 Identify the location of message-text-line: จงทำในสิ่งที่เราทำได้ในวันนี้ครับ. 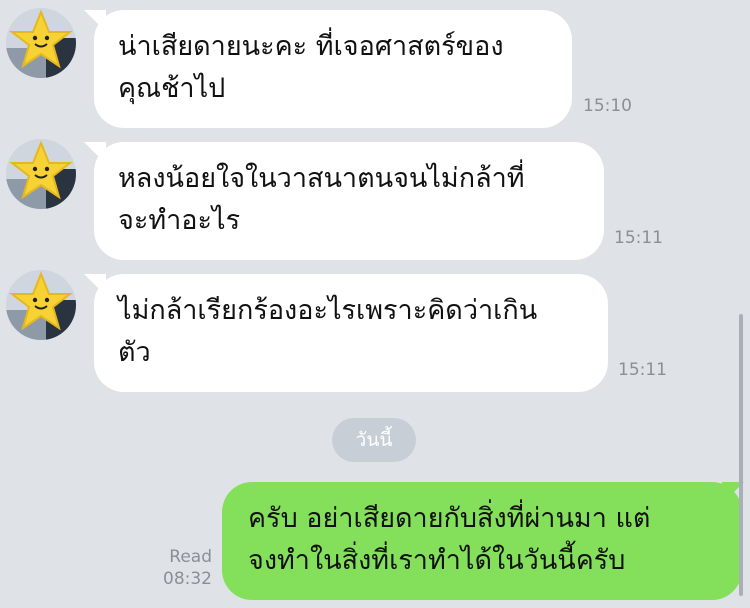
(437, 560).